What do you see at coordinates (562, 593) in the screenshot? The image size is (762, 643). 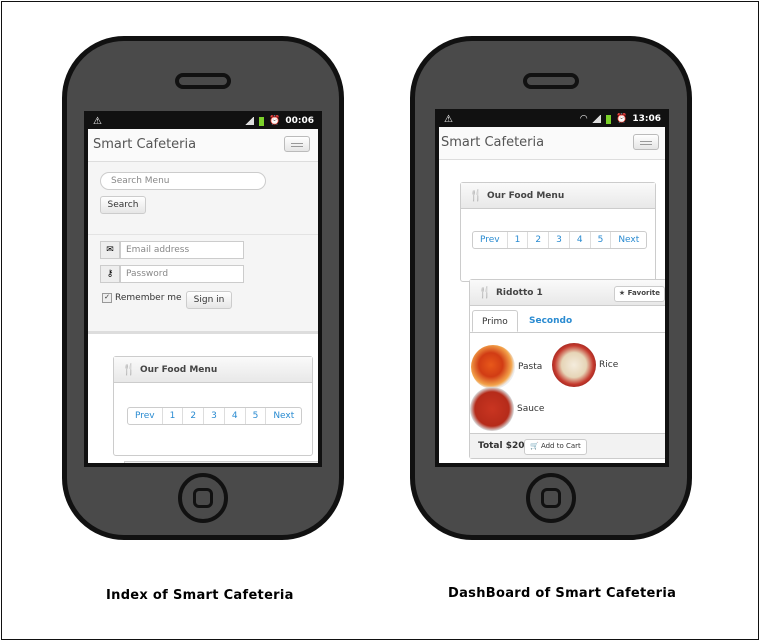 I see `caption-dashboard: DashBoard of Smart Cafeteria` at bounding box center [562, 593].